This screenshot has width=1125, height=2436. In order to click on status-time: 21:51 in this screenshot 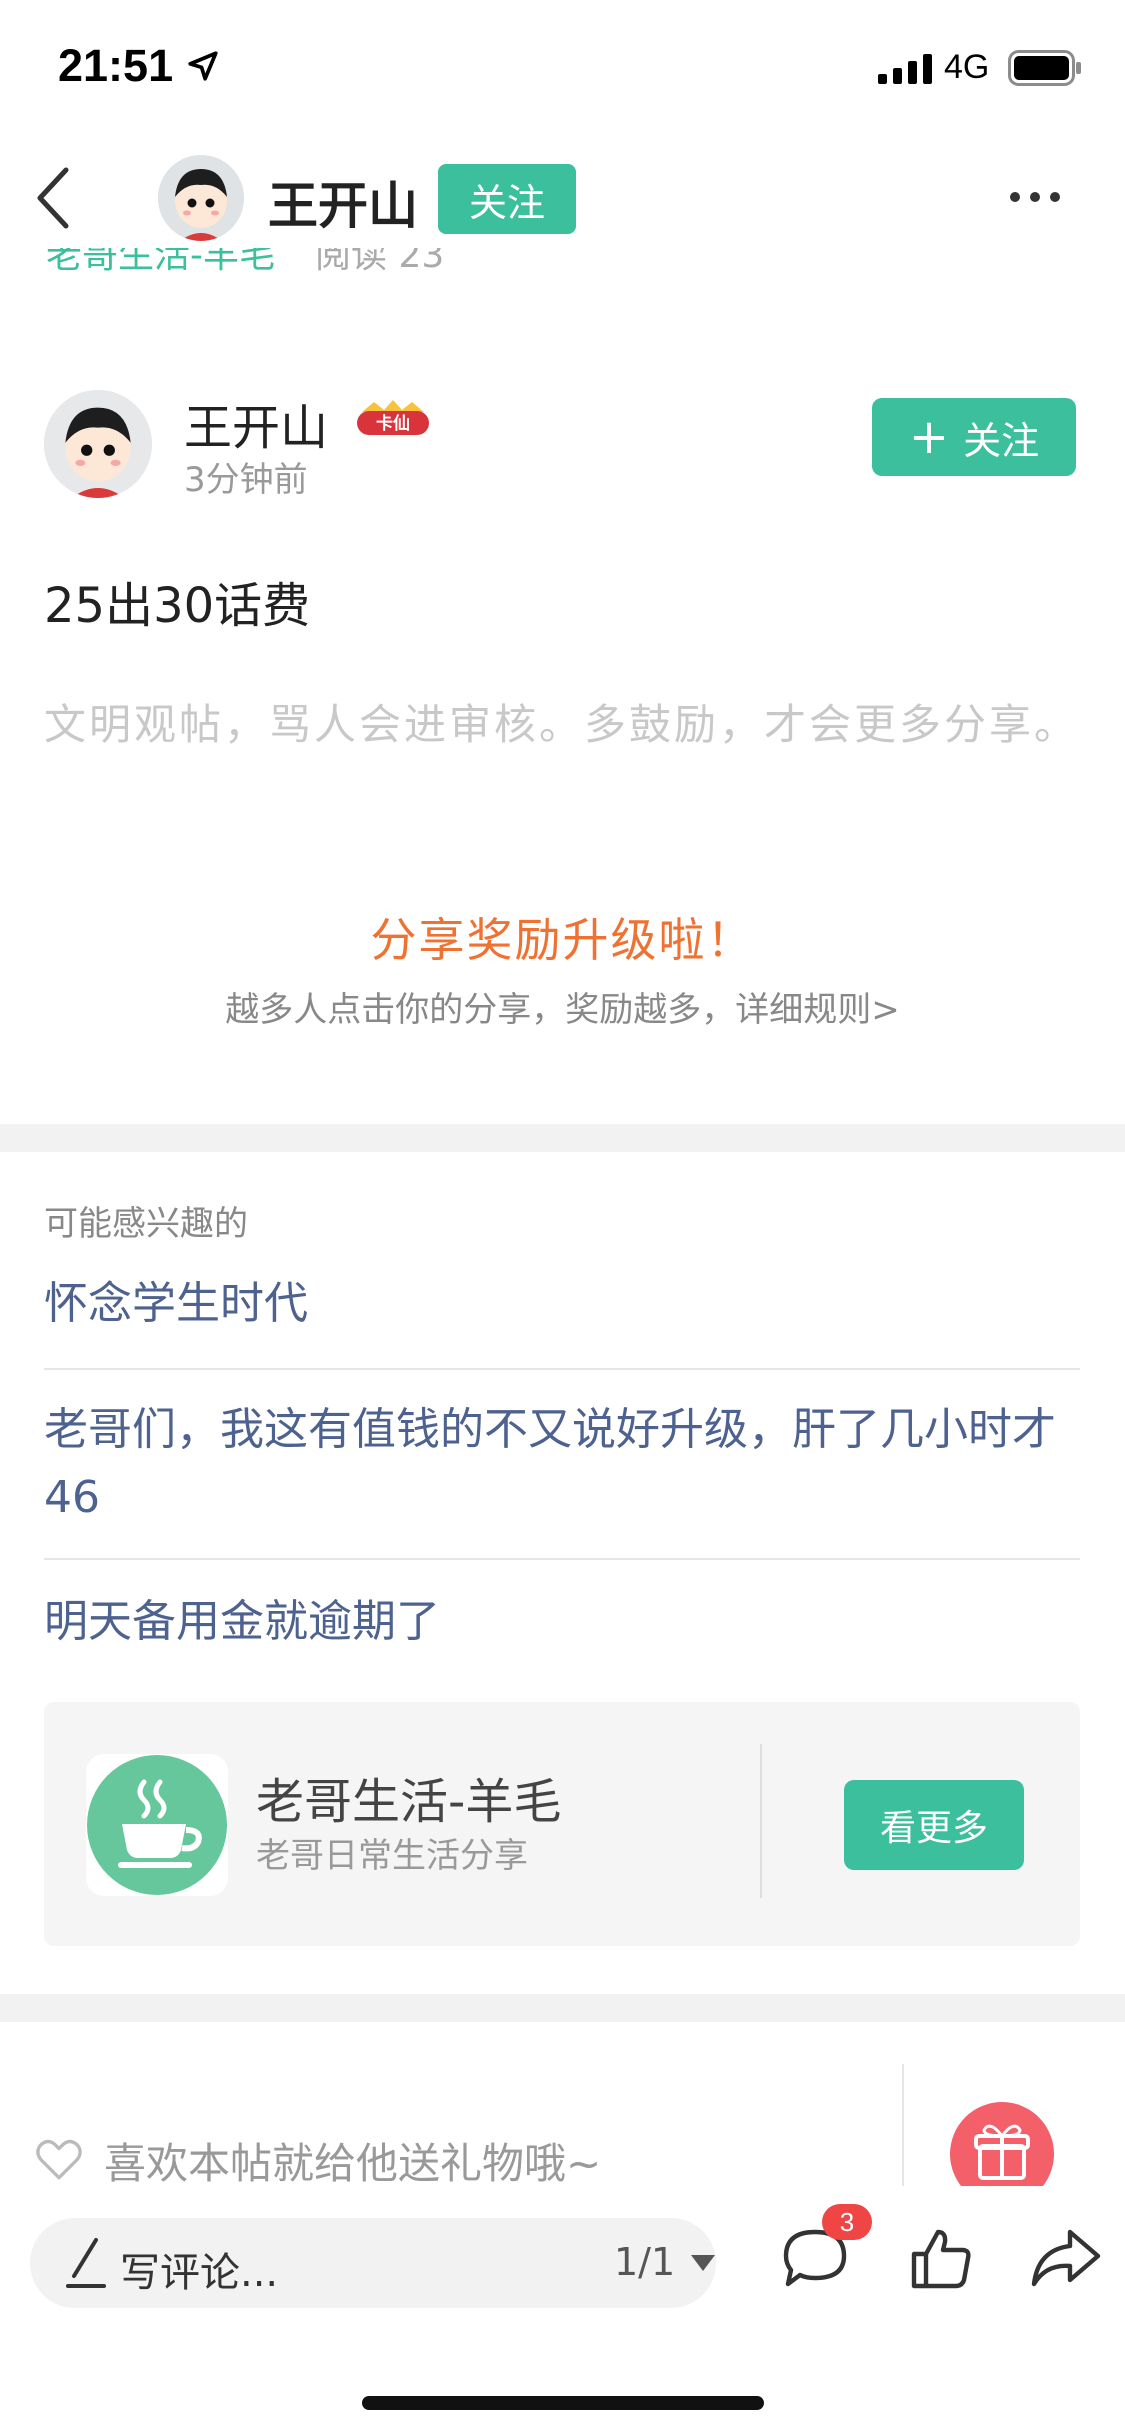, I will do `click(139, 66)`.